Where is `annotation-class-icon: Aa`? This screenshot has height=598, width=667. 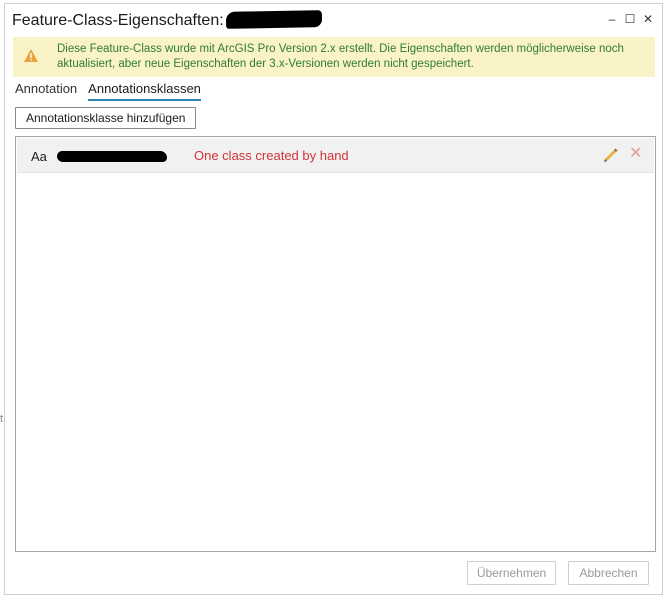 annotation-class-icon: Aa is located at coordinates (39, 156).